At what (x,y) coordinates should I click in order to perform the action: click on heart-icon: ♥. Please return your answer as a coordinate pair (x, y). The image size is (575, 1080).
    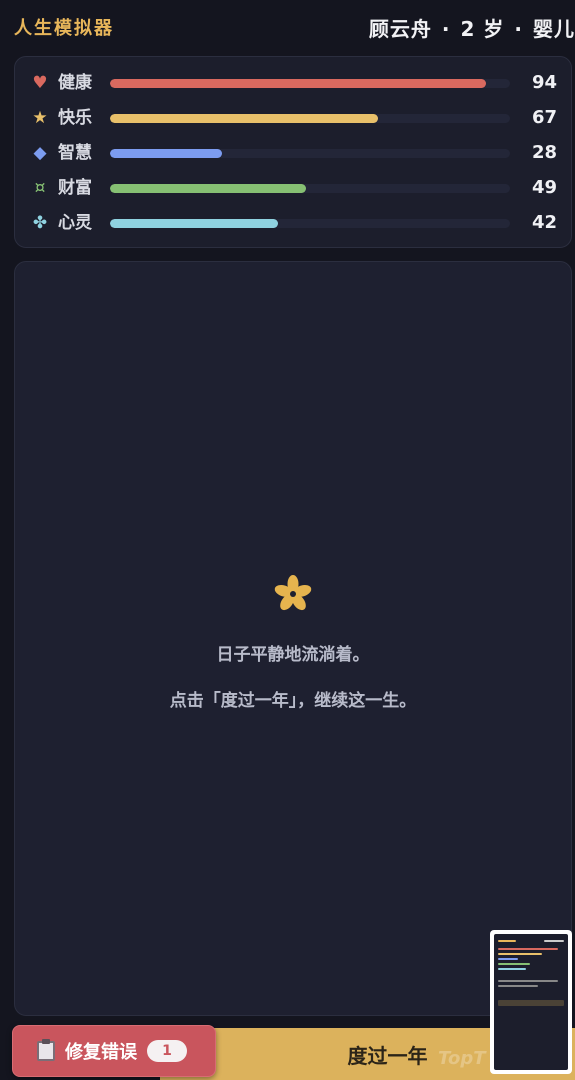
    Looking at the image, I should click on (40, 83).